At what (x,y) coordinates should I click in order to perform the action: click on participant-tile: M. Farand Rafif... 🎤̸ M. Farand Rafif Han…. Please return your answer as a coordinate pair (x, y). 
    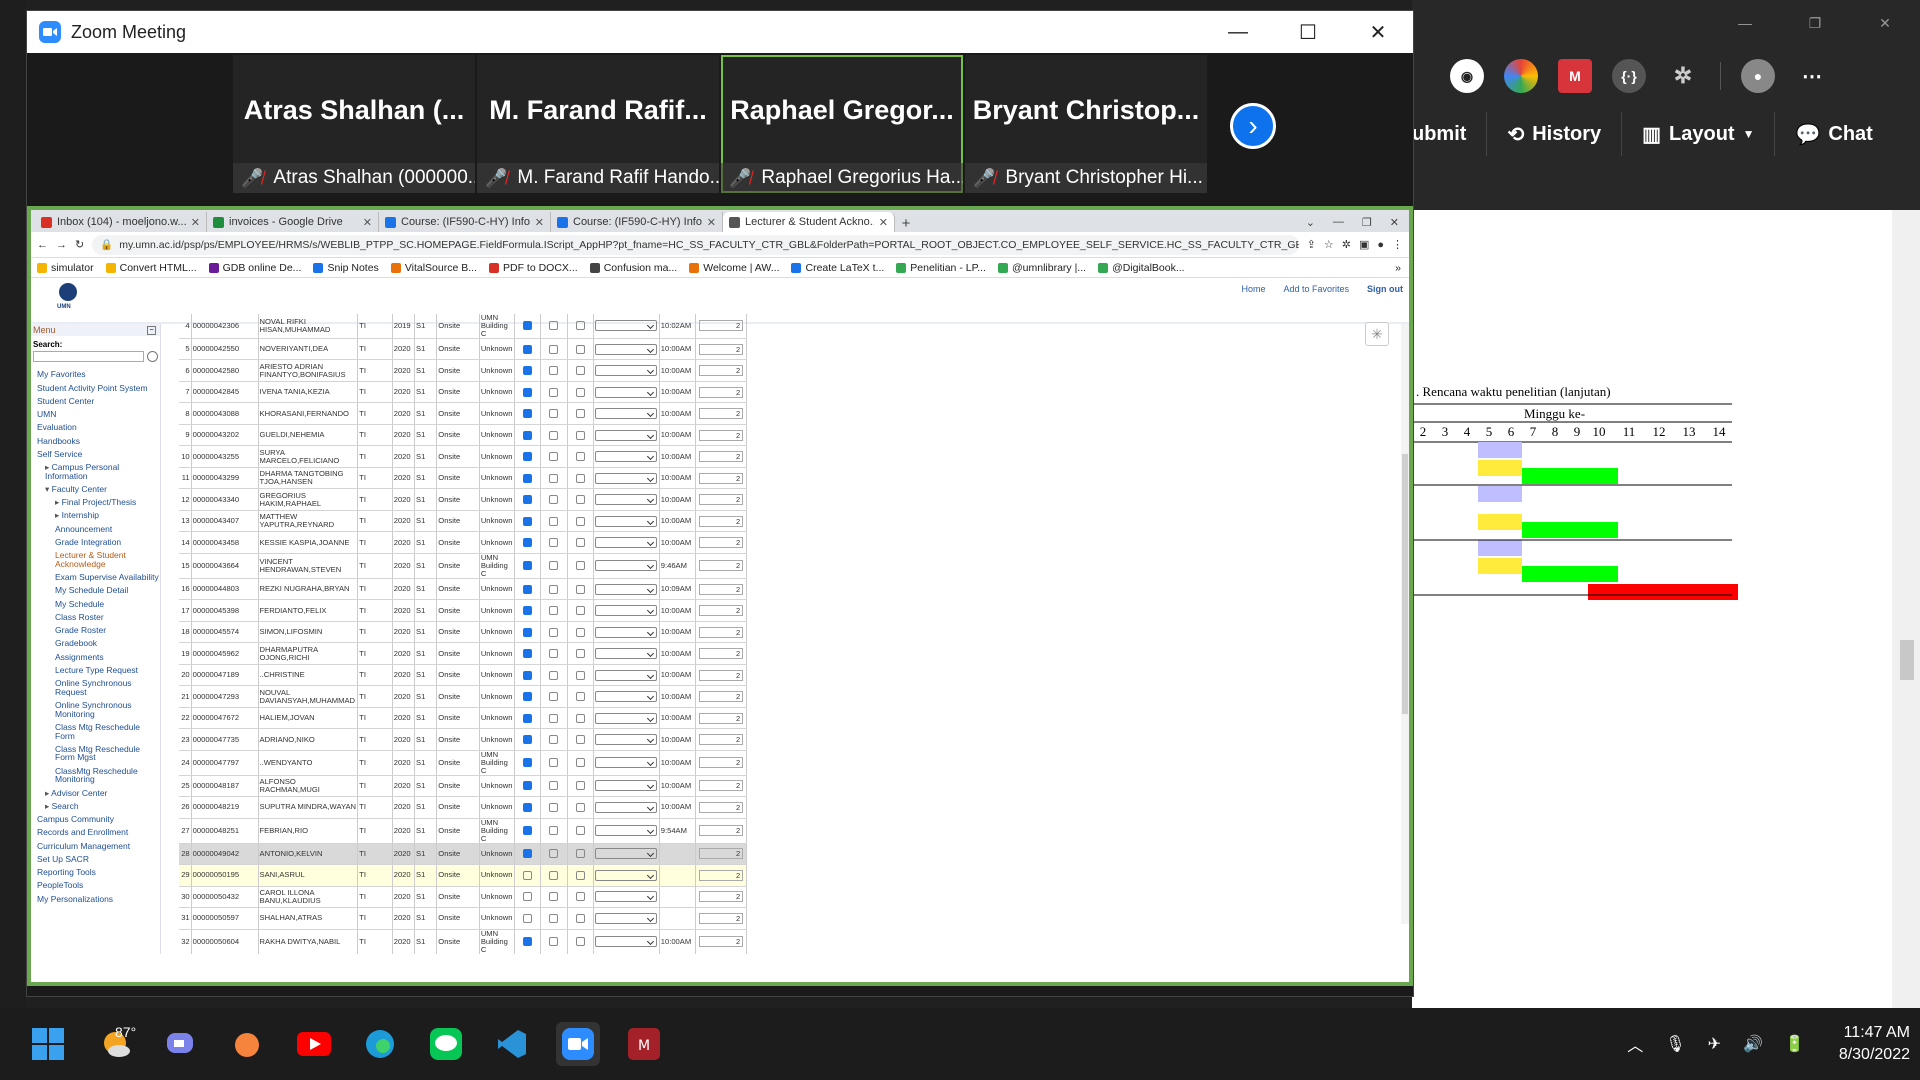
    Looking at the image, I should click on (598, 124).